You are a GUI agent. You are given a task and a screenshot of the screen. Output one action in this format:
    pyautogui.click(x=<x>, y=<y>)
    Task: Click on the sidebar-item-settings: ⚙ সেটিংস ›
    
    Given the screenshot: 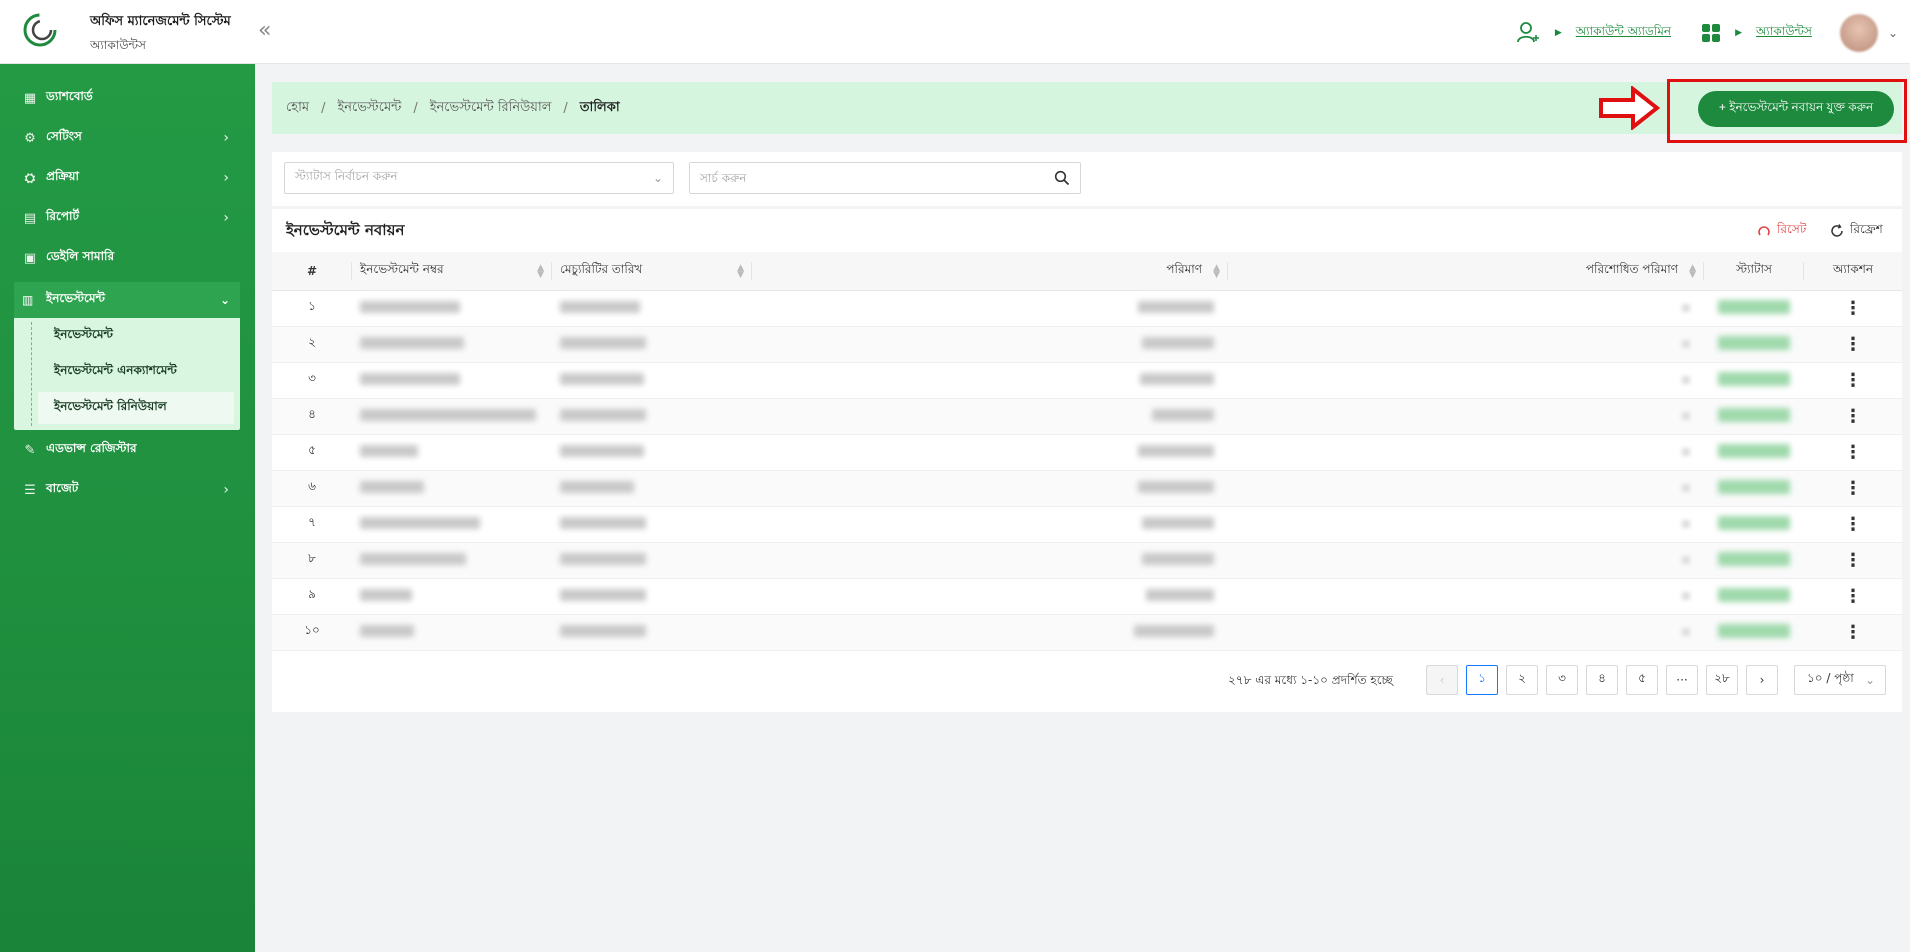 What is the action you would take?
    pyautogui.click(x=127, y=138)
    